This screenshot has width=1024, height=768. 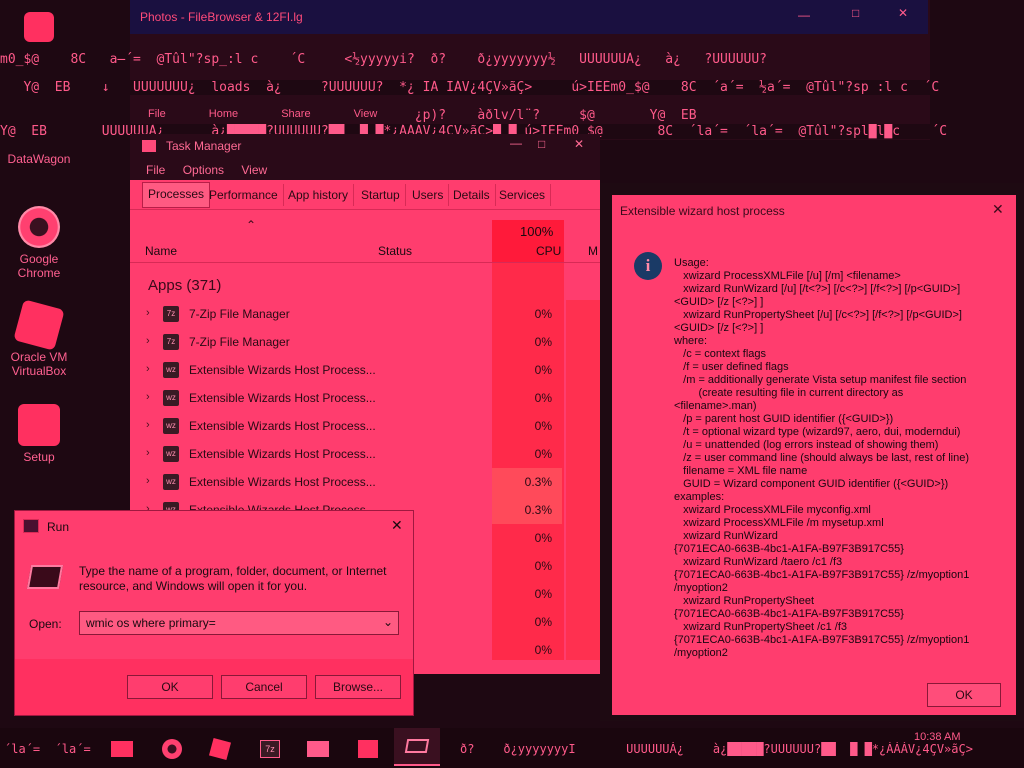 What do you see at coordinates (548, 251) in the screenshot?
I see `column-header-cpu: CPU` at bounding box center [548, 251].